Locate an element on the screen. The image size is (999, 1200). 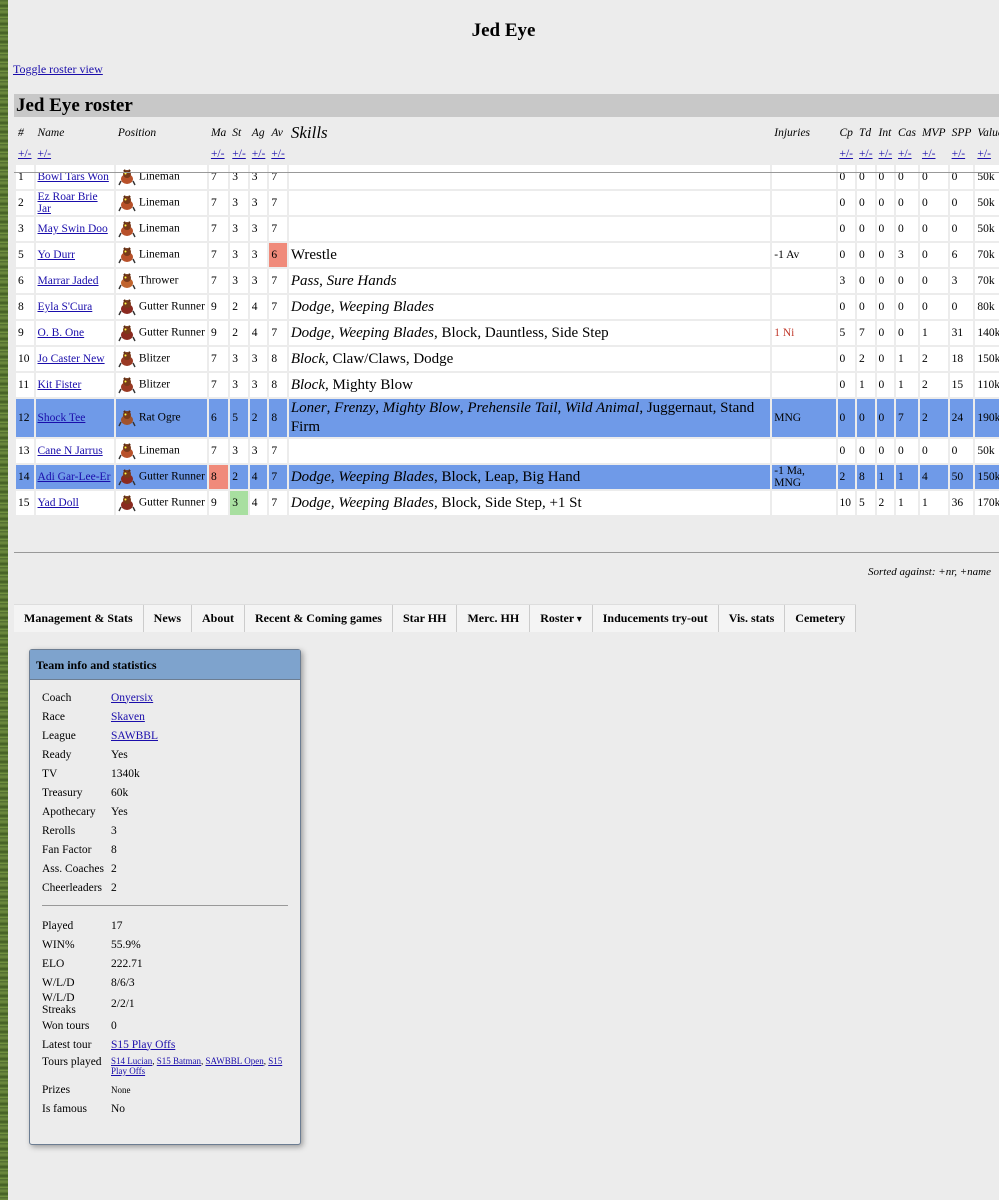
table-row: 13 Cane N Jarrus Lineman 7 3 3 7 0 0 0 0 0 0 50k is located at coordinates (507, 451).